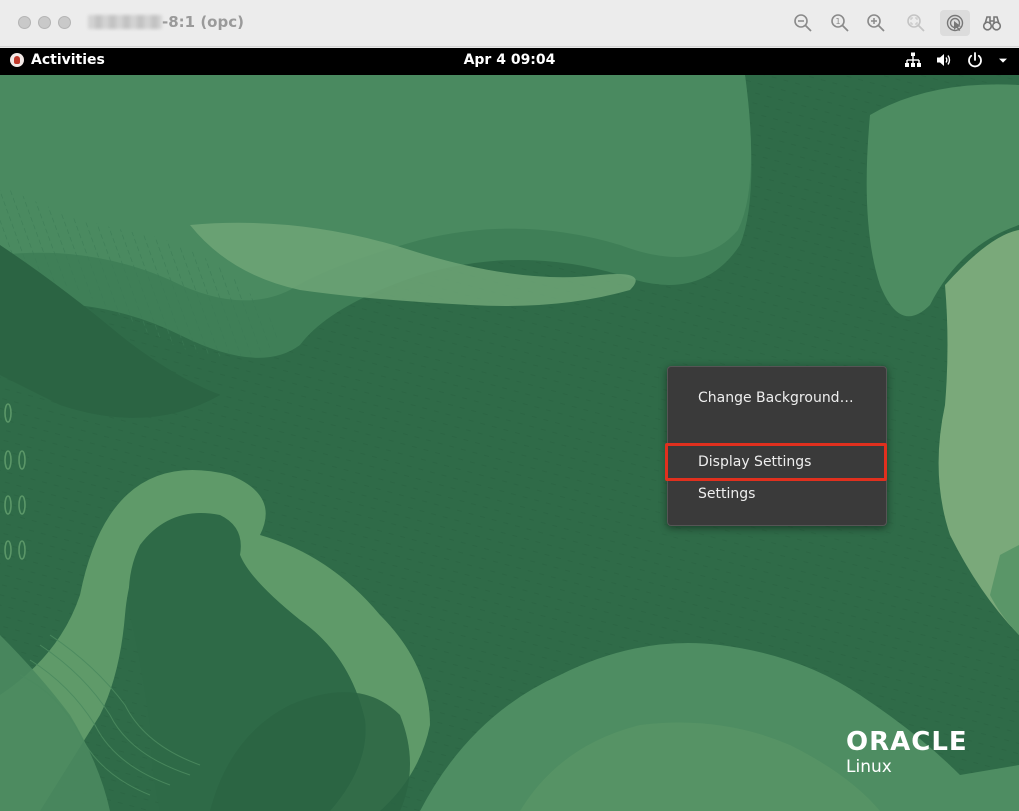  I want to click on system-tray, so click(956, 60).